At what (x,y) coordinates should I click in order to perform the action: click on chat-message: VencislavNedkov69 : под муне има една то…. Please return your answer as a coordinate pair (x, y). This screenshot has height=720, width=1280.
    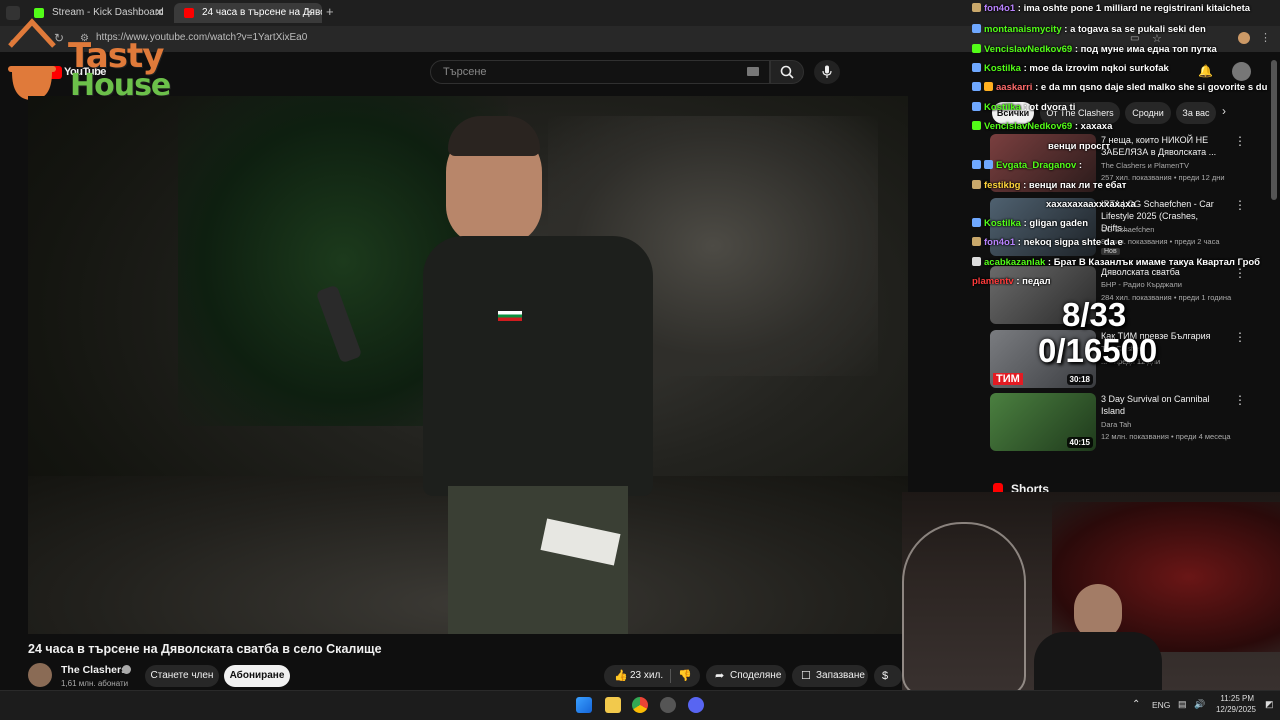
    Looking at the image, I should click on (1094, 49).